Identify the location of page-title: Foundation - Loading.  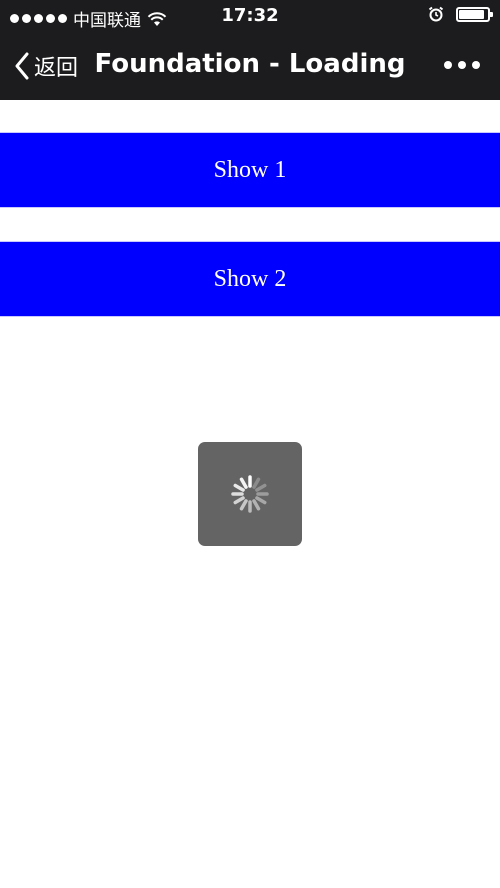
(250, 64).